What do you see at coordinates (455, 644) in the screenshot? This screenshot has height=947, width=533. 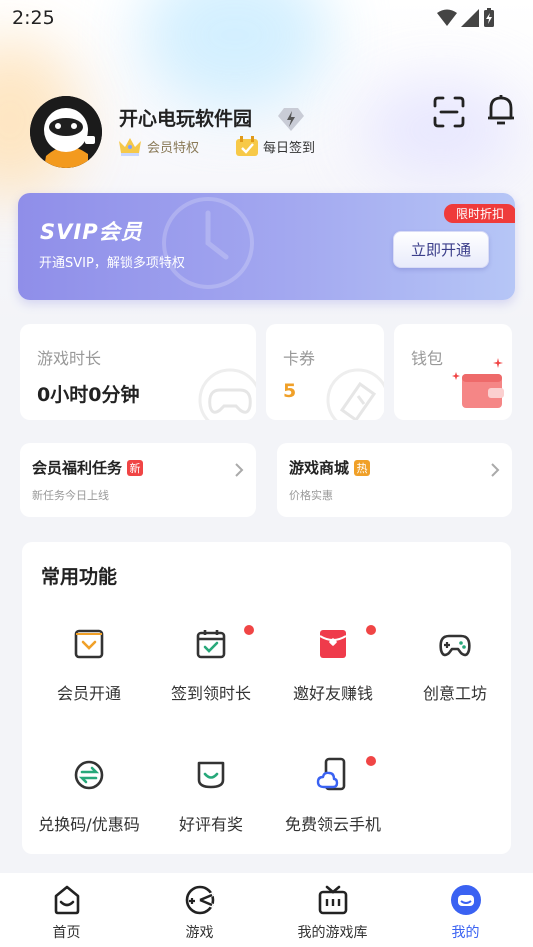 I see `gamepad-icon` at bounding box center [455, 644].